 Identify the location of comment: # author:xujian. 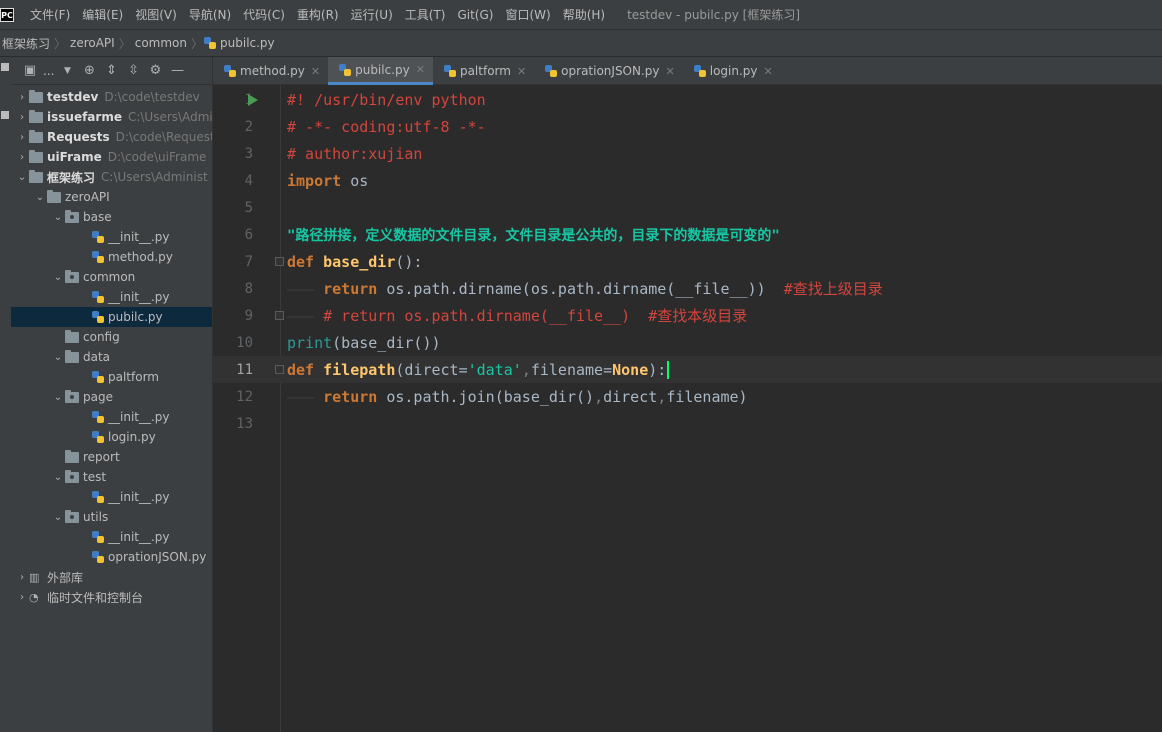
(355, 153).